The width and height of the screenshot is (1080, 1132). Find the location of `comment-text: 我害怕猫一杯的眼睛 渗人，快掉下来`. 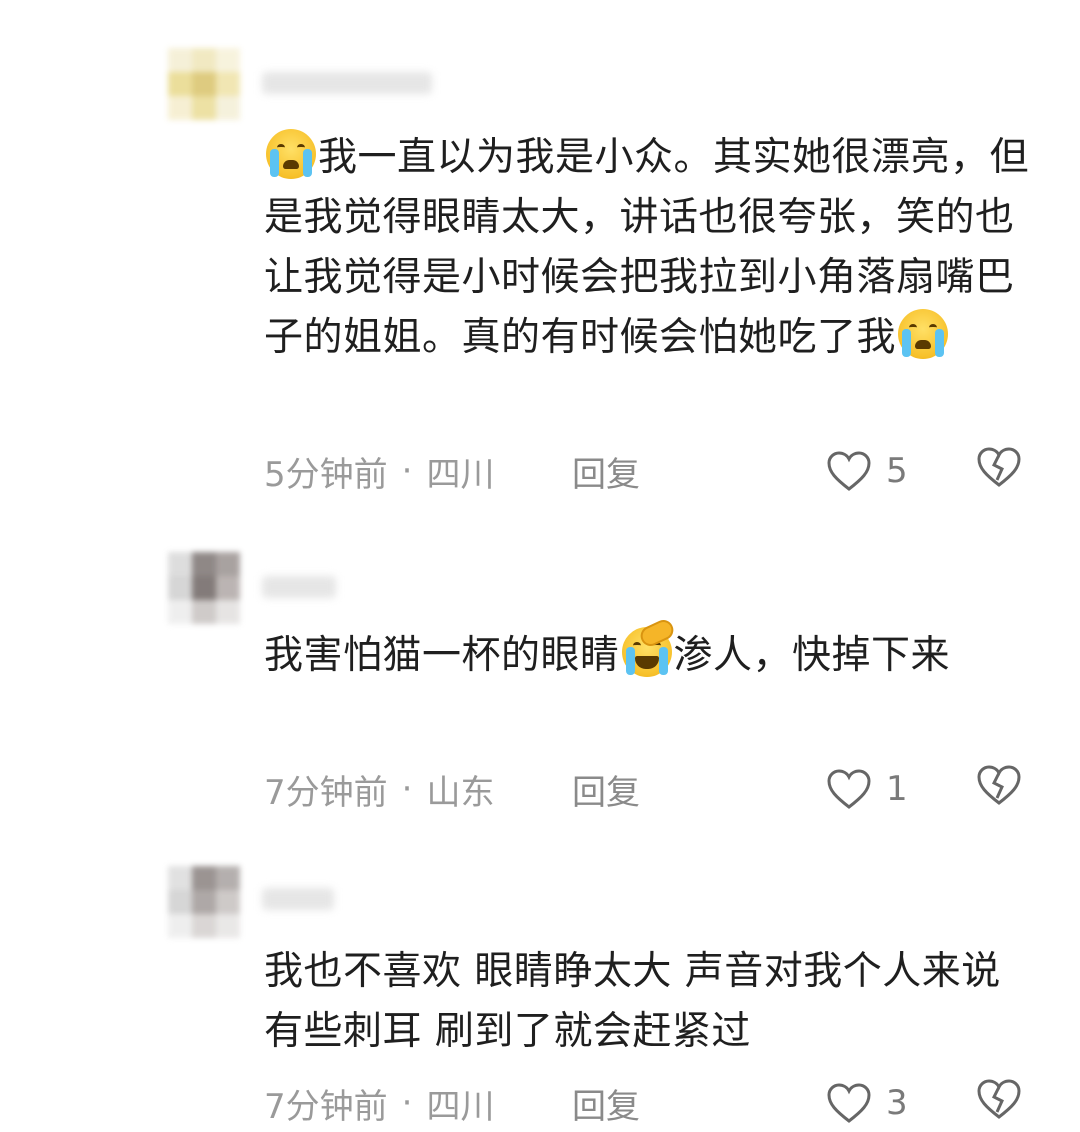

comment-text: 我害怕猫一杯的眼睛 渗人，快掉下来 is located at coordinates (649, 651).